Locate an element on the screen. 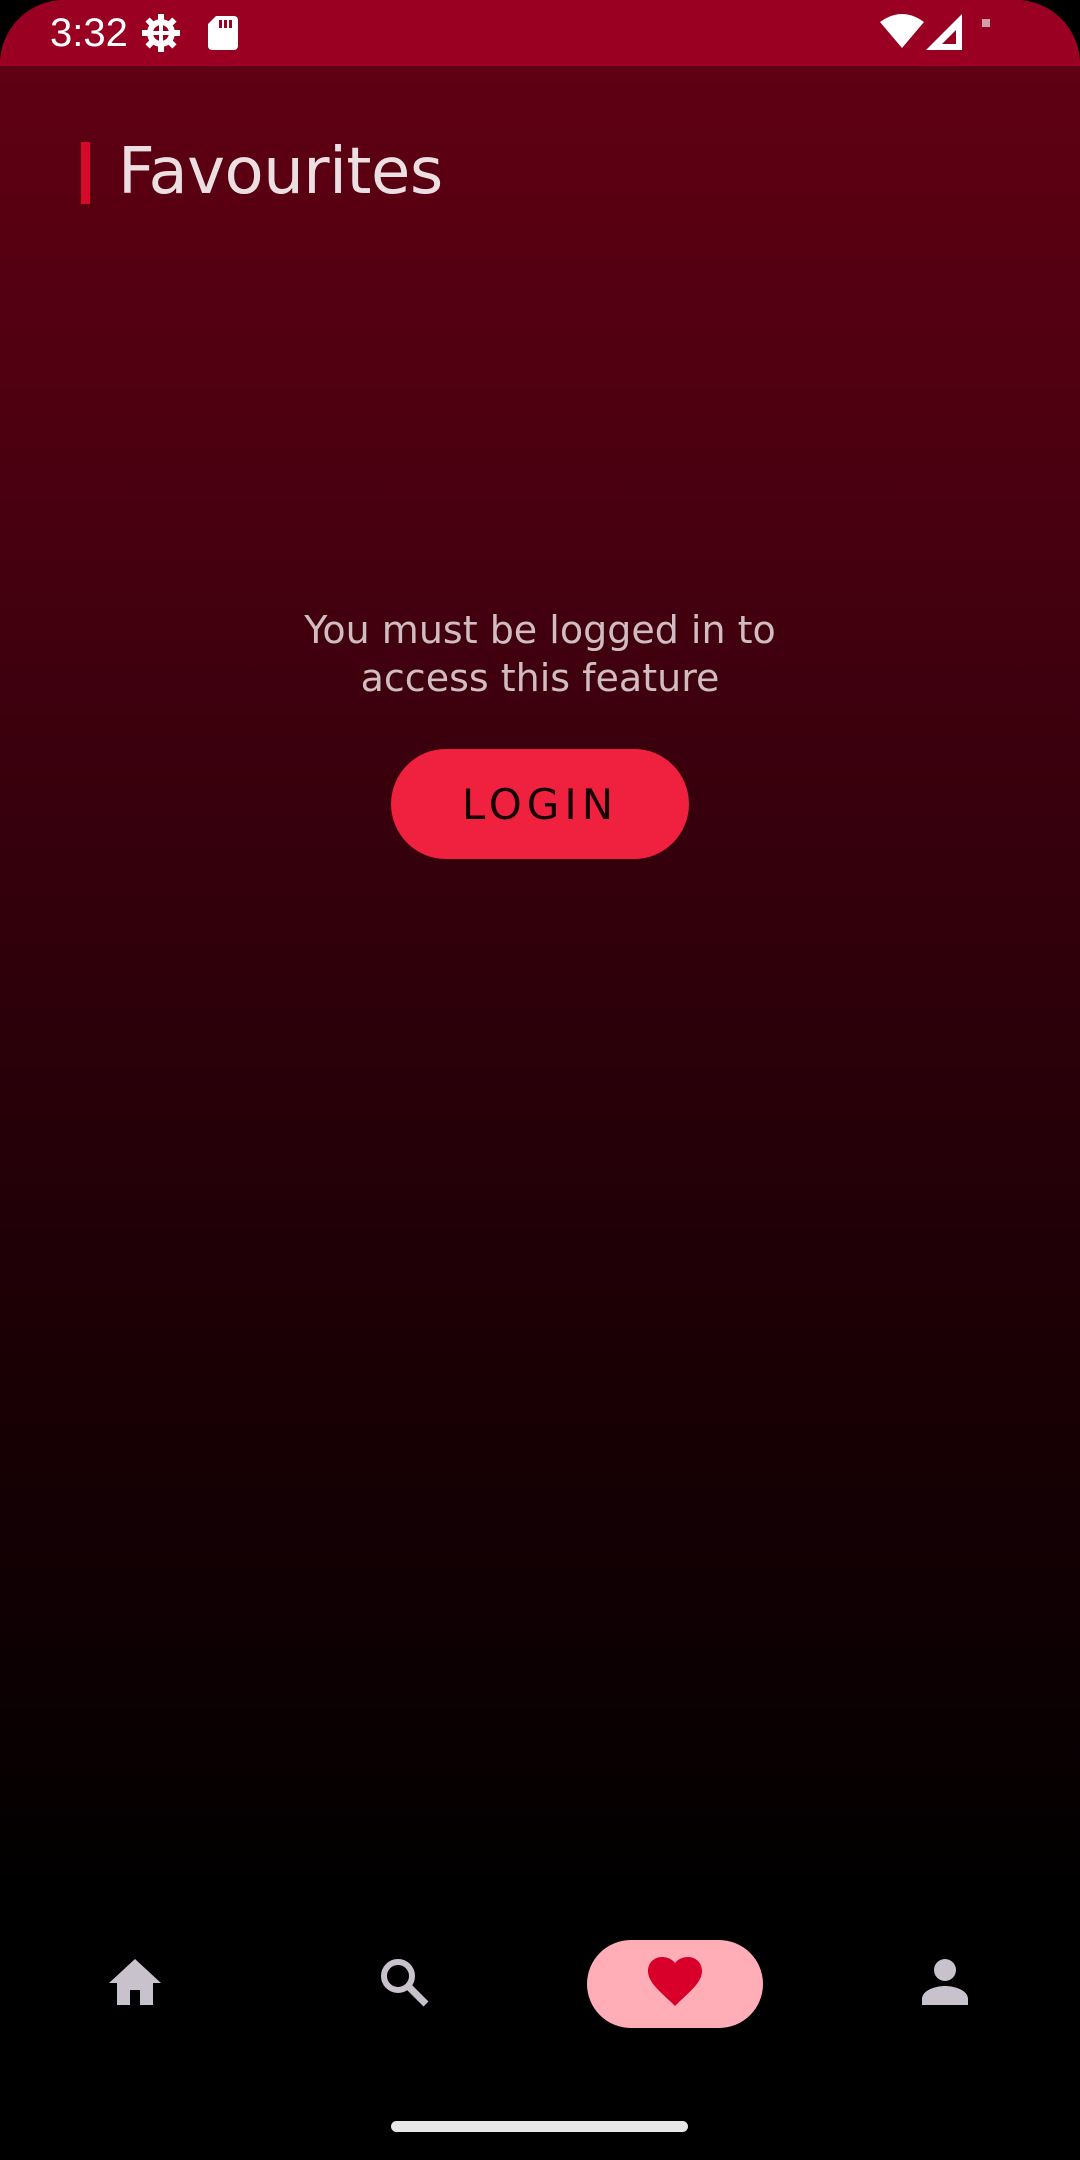 Image resolution: width=1080 pixels, height=2160 pixels. home-icon is located at coordinates (135, 1984).